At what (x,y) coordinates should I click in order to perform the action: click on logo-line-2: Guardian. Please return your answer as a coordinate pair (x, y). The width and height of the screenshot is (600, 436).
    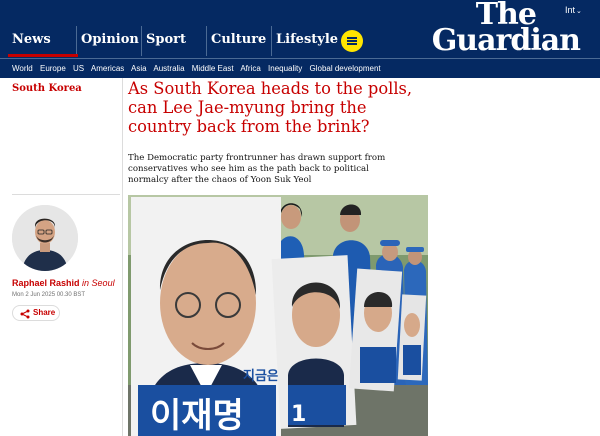
    Looking at the image, I should click on (506, 40).